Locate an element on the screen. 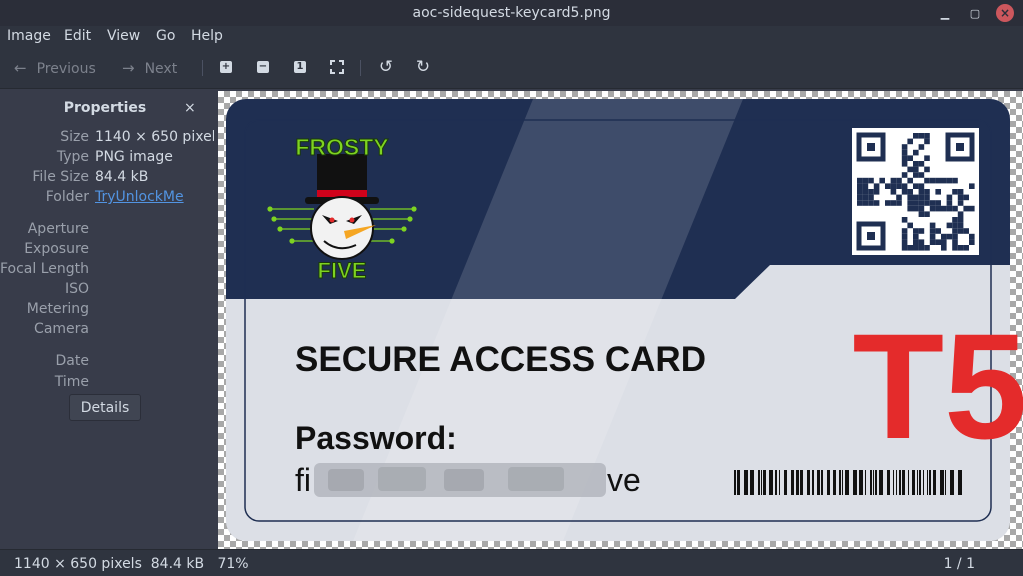 This screenshot has height=576, width=1023. password-redaction-blur is located at coordinates (460, 480).